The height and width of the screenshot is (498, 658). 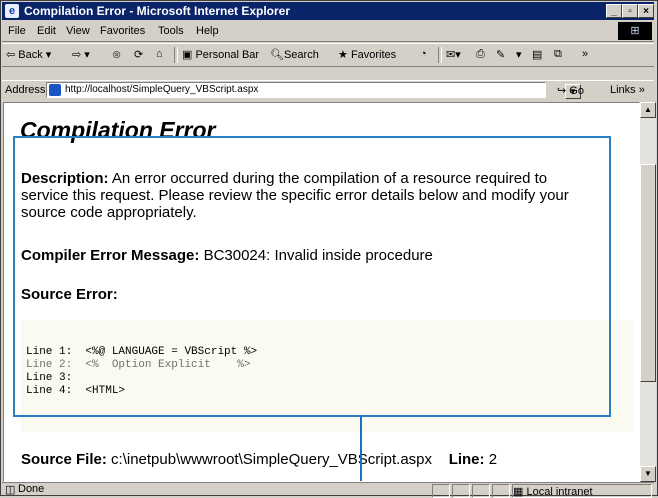 I want to click on personal-bar-button: ▣ Personal Bar, so click(x=220, y=54).